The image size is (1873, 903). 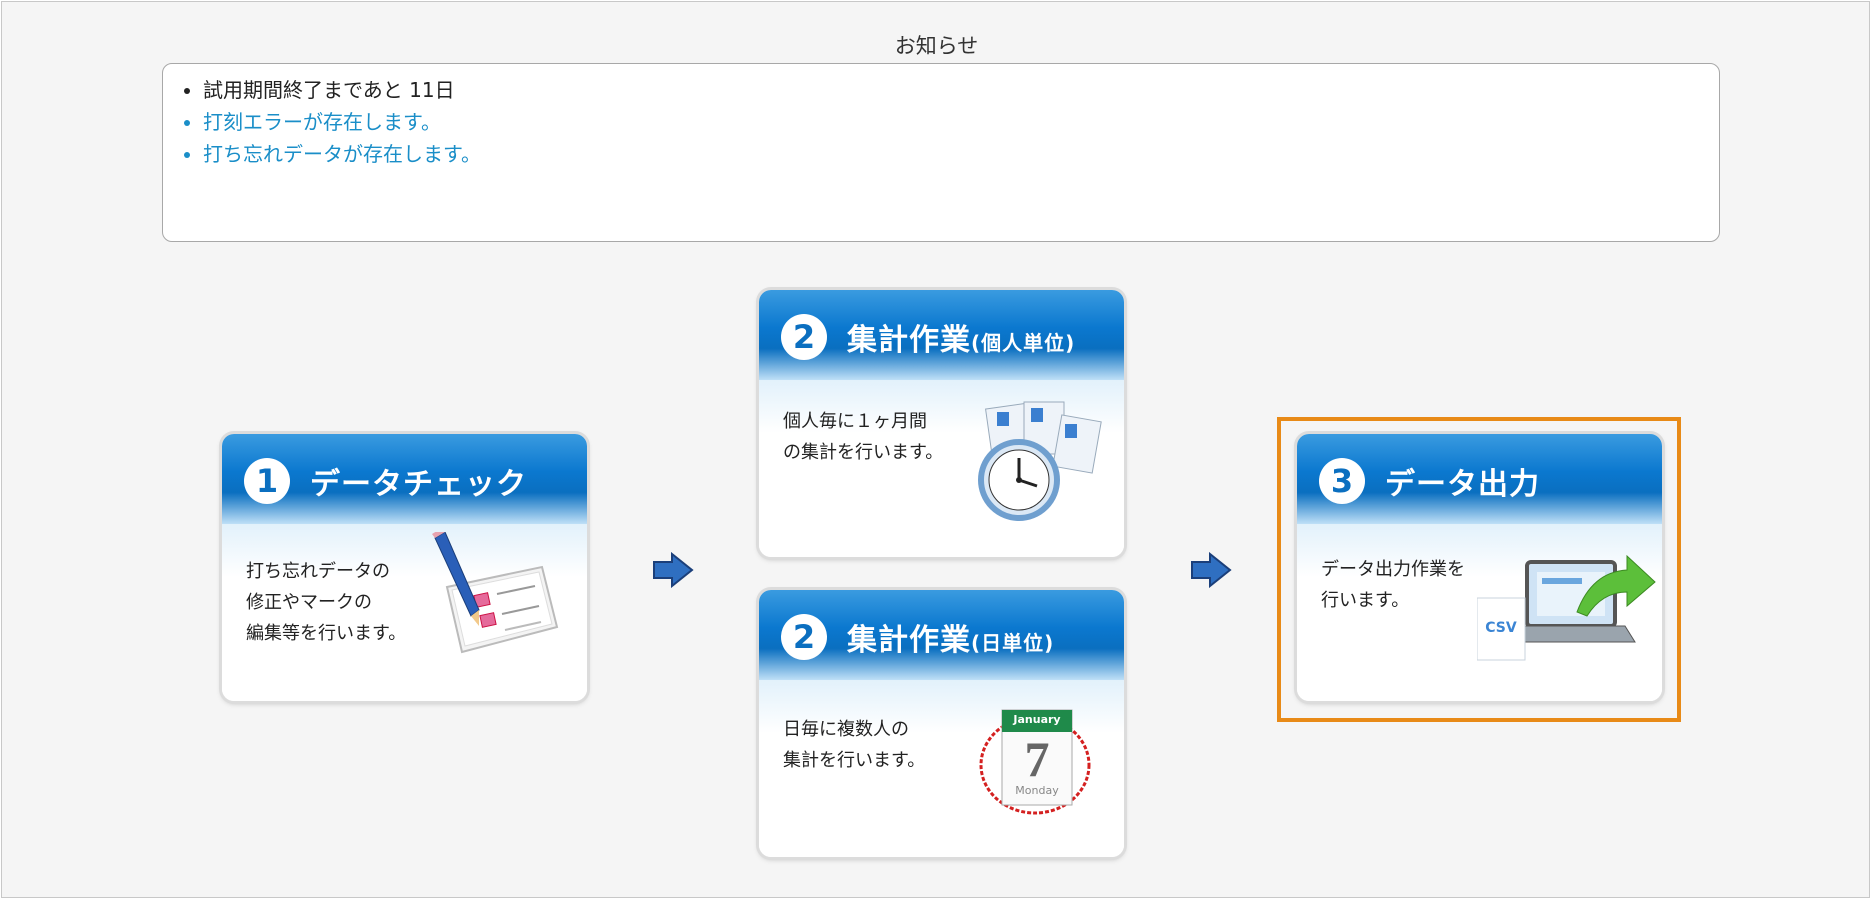 I want to click on card-description: データ出力作業を 行います。, so click(x=1393, y=585).